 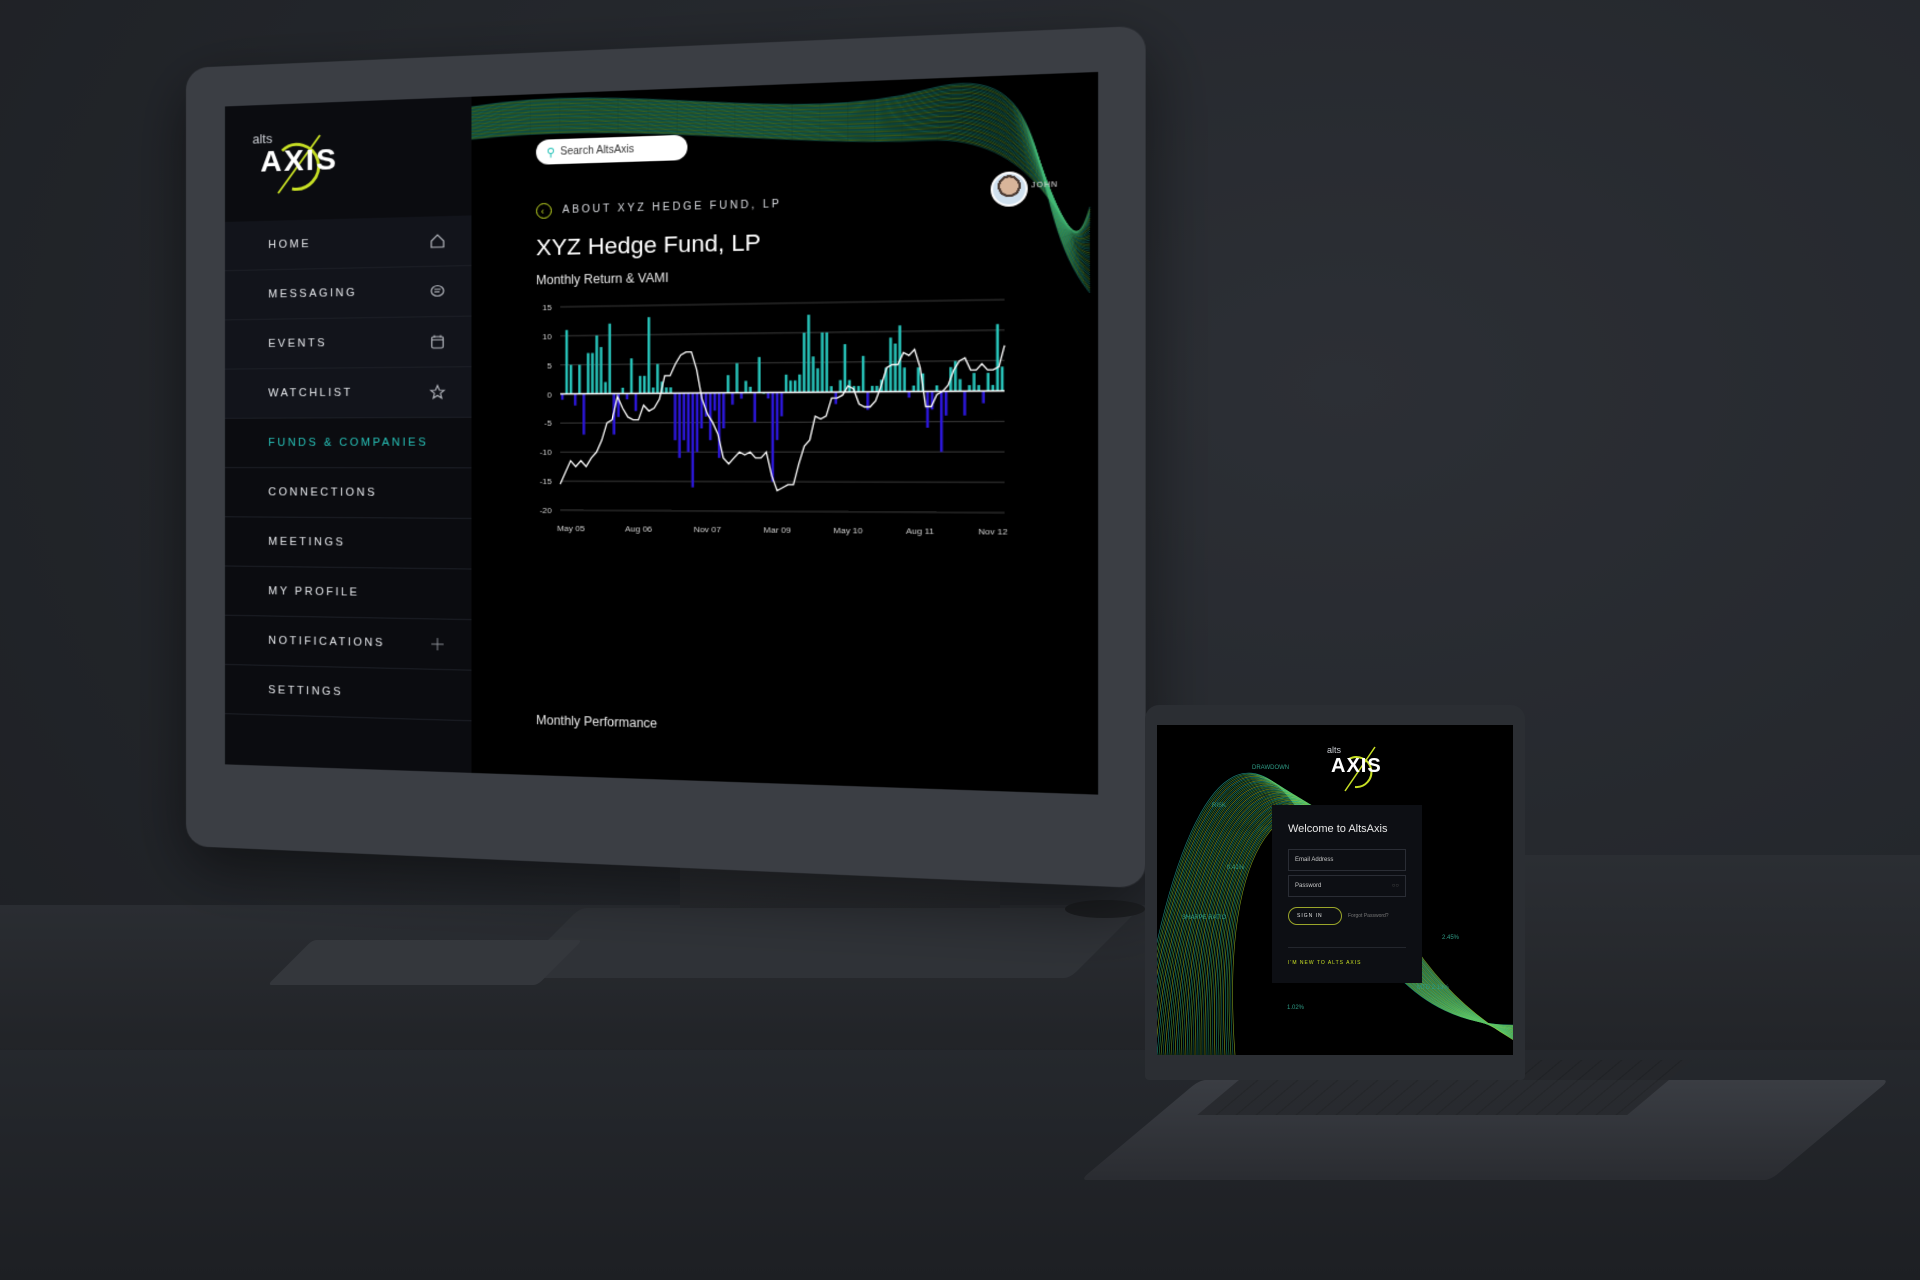 What do you see at coordinates (1296, 1008) in the screenshot?
I see `bg-stat-value: 1.02%` at bounding box center [1296, 1008].